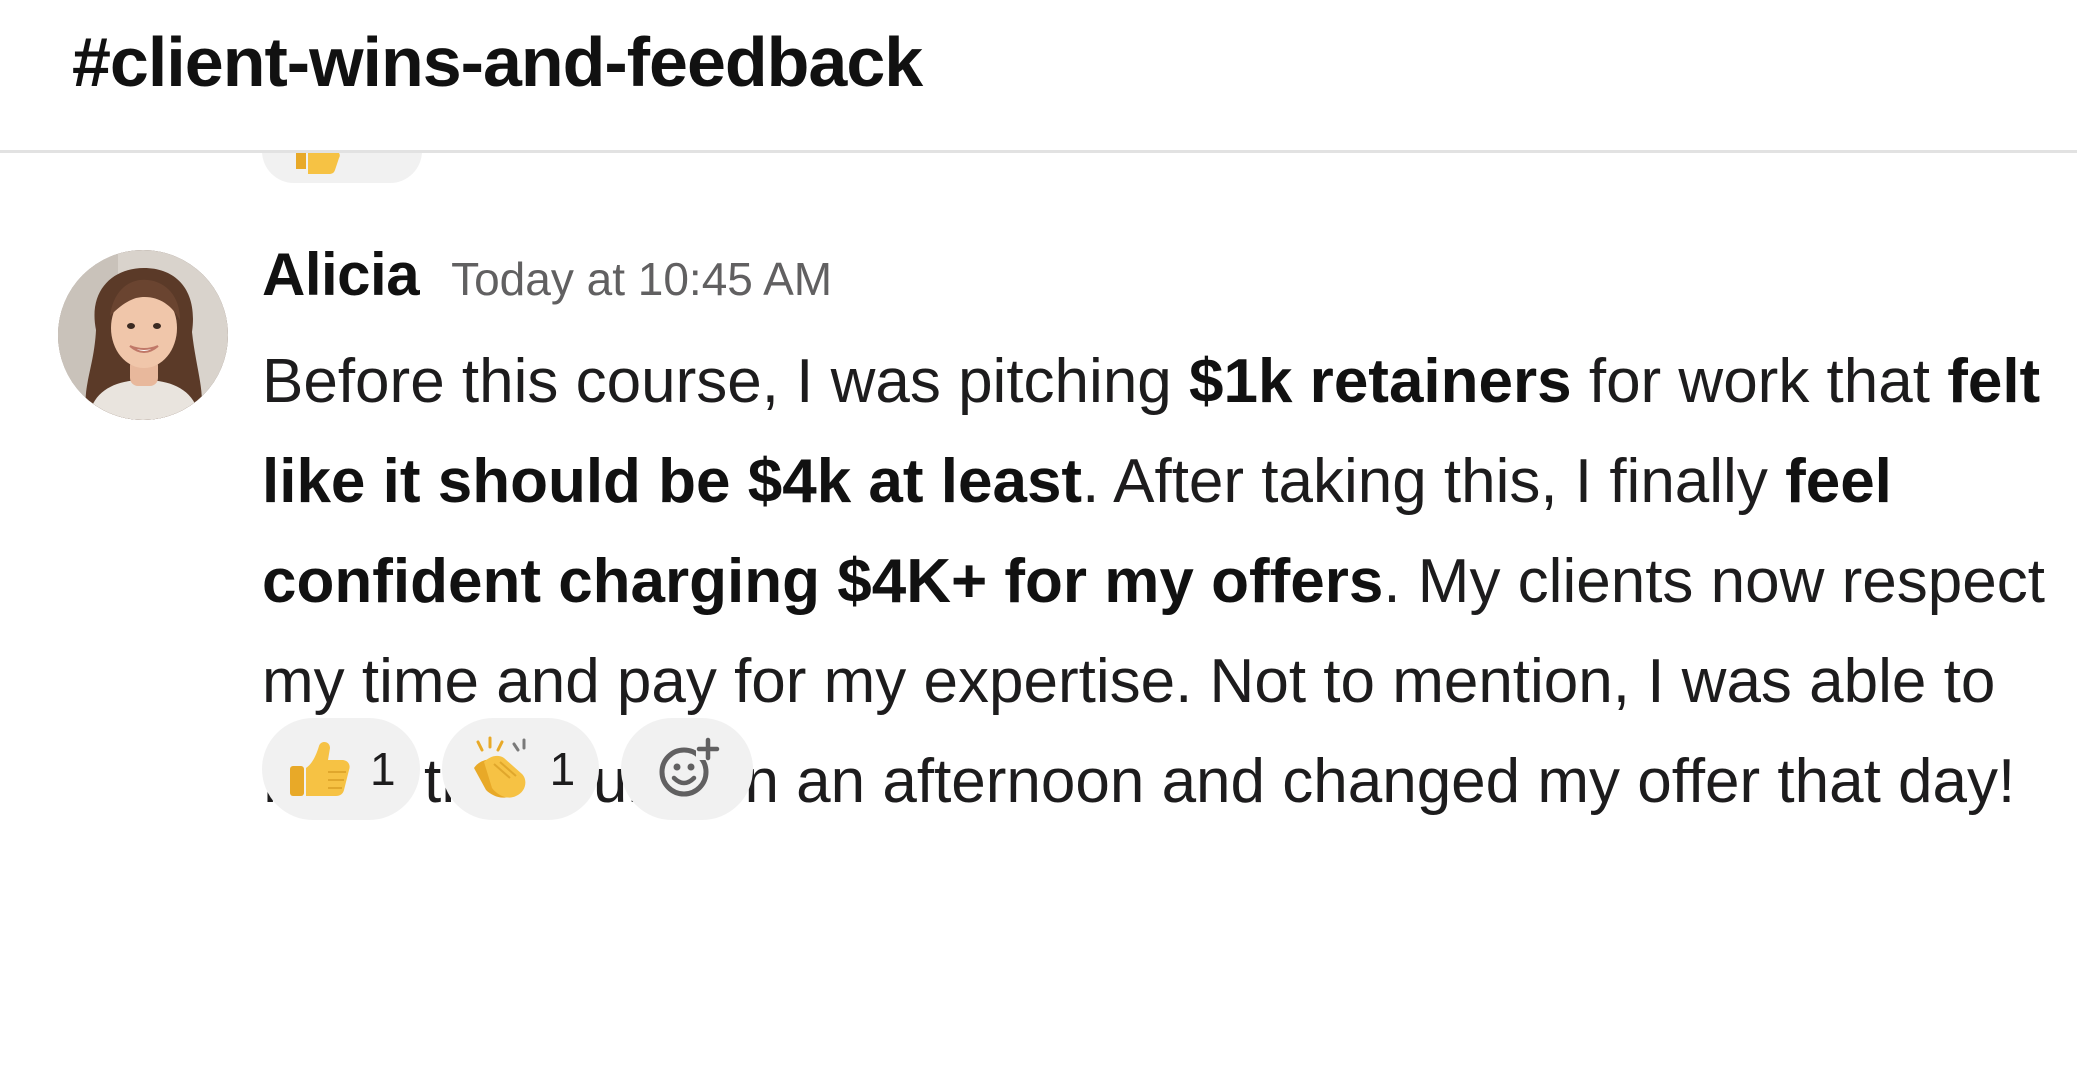 The image size is (2100, 1088). What do you see at coordinates (1038, 76) in the screenshot?
I see `channel-header: #client-wins-and-feedback` at bounding box center [1038, 76].